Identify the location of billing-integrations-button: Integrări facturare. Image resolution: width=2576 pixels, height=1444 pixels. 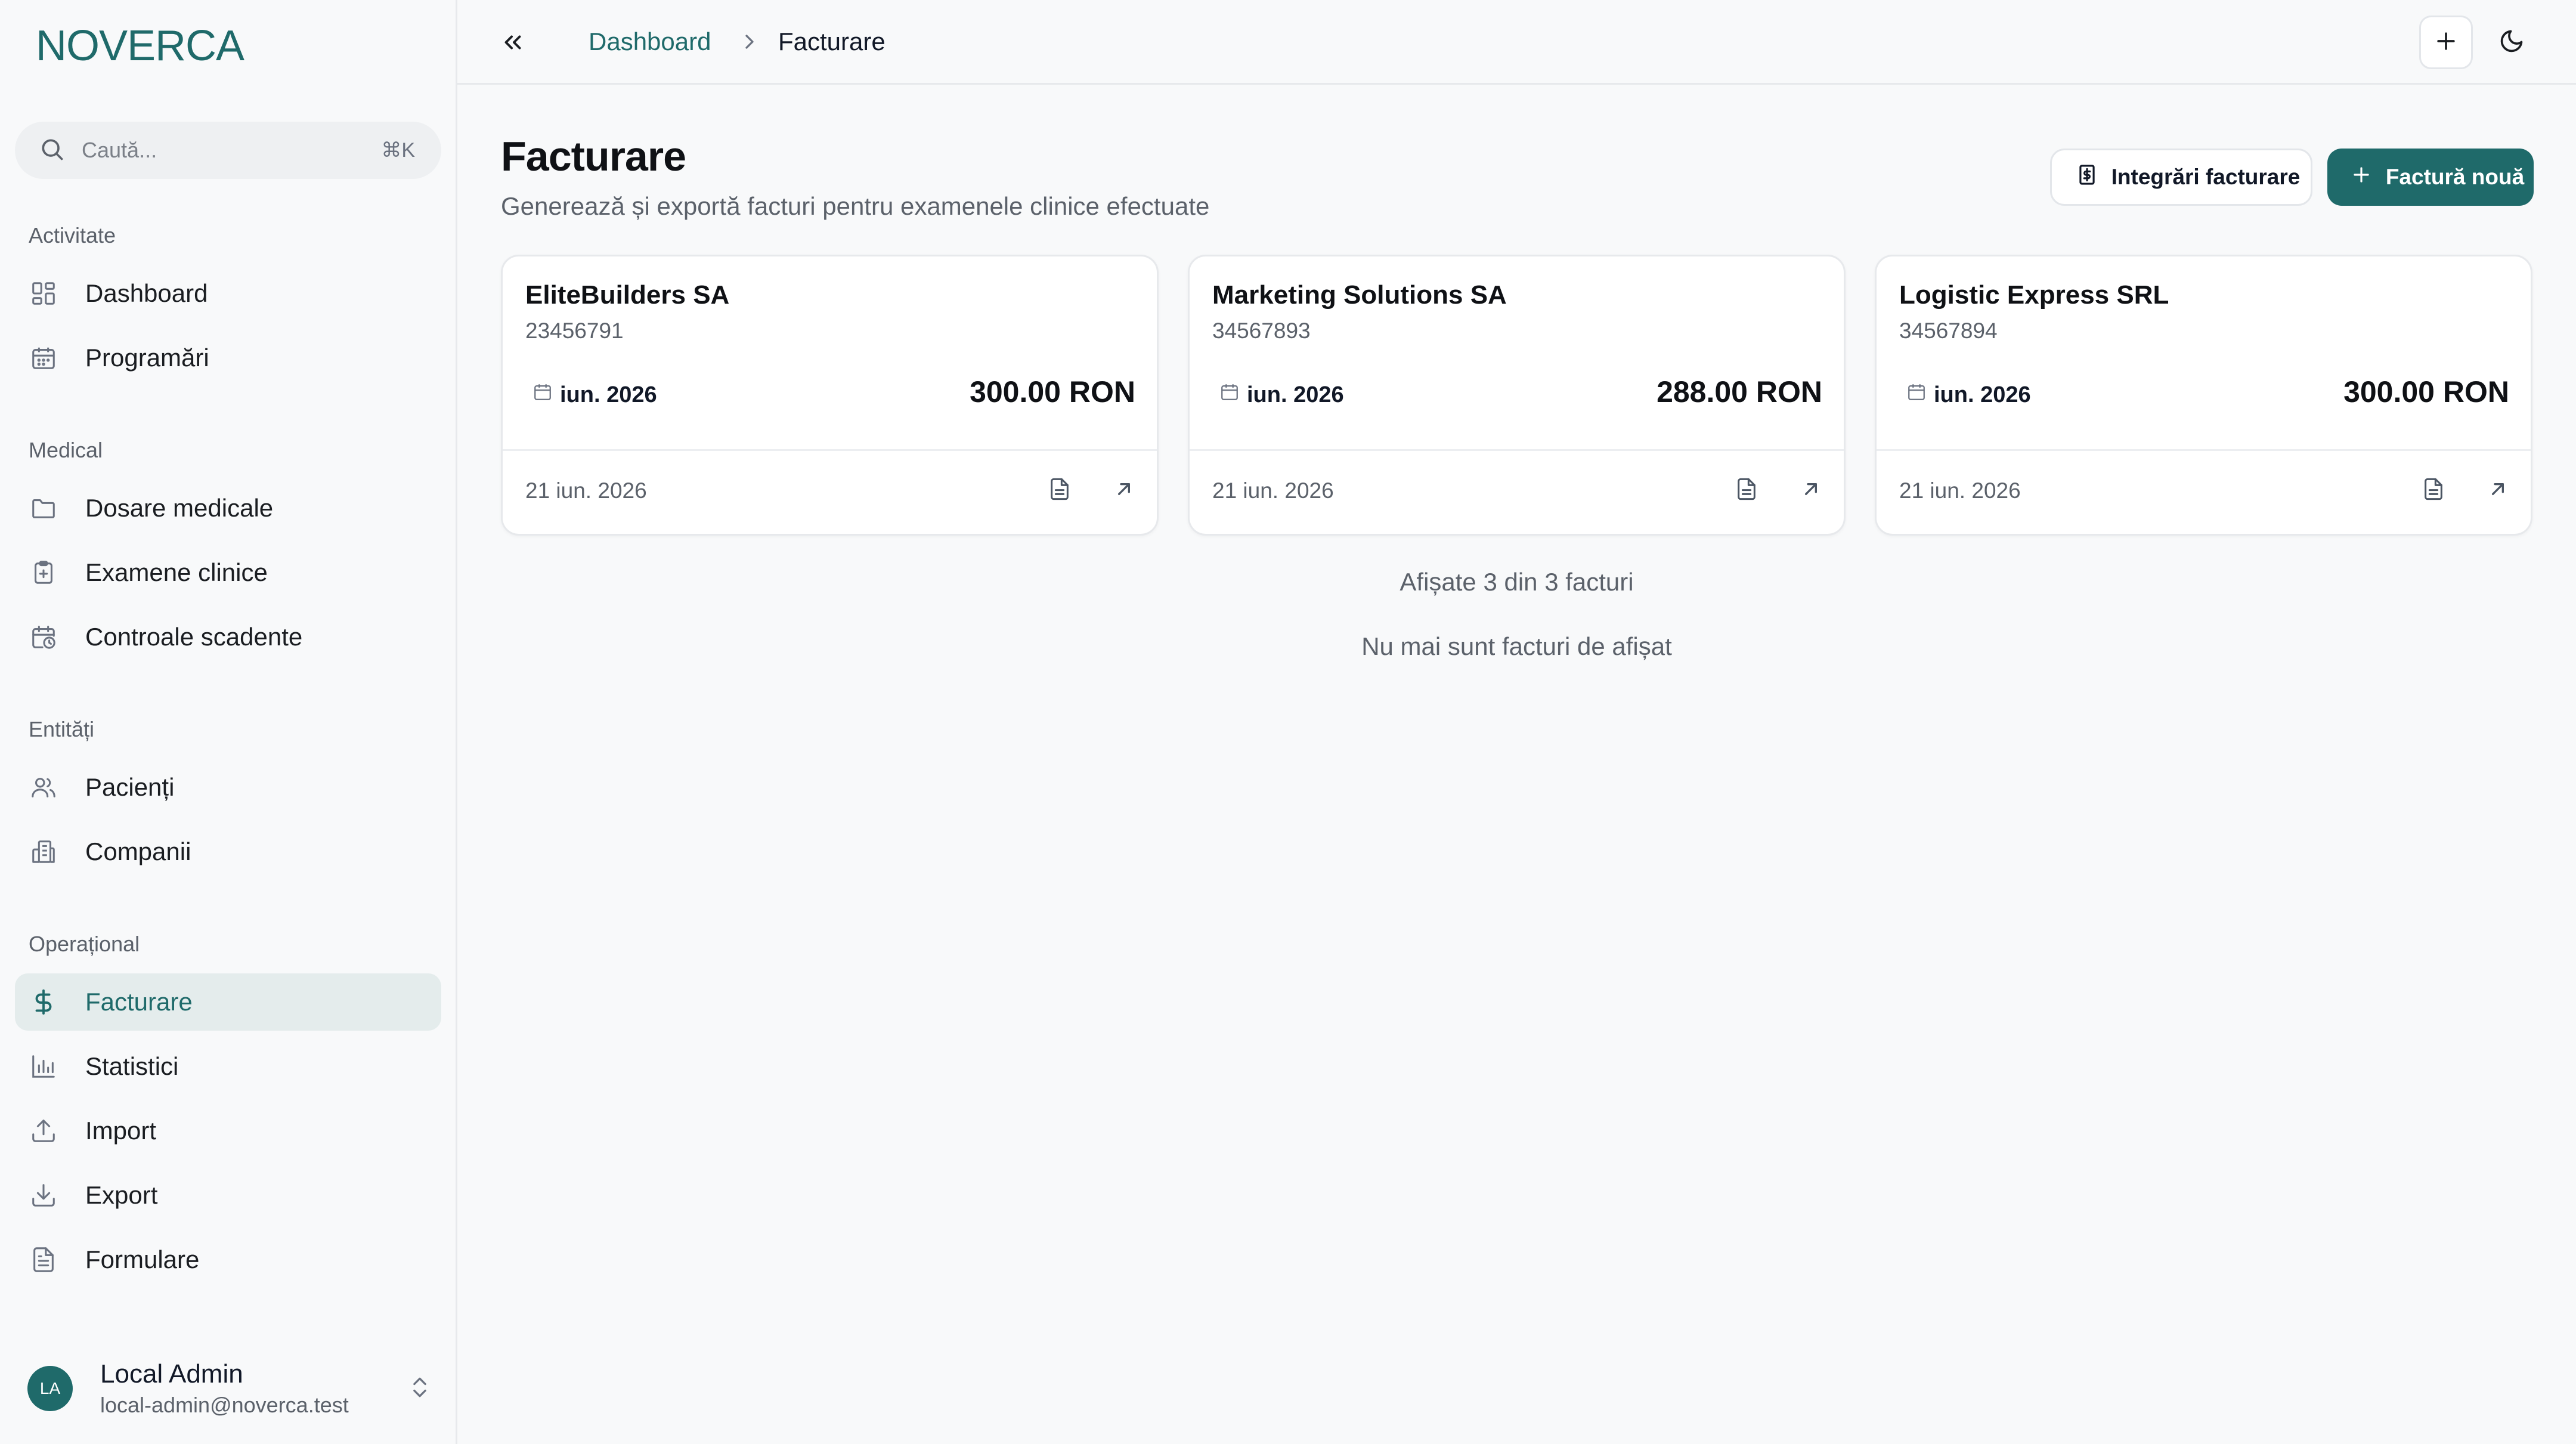
(2181, 177).